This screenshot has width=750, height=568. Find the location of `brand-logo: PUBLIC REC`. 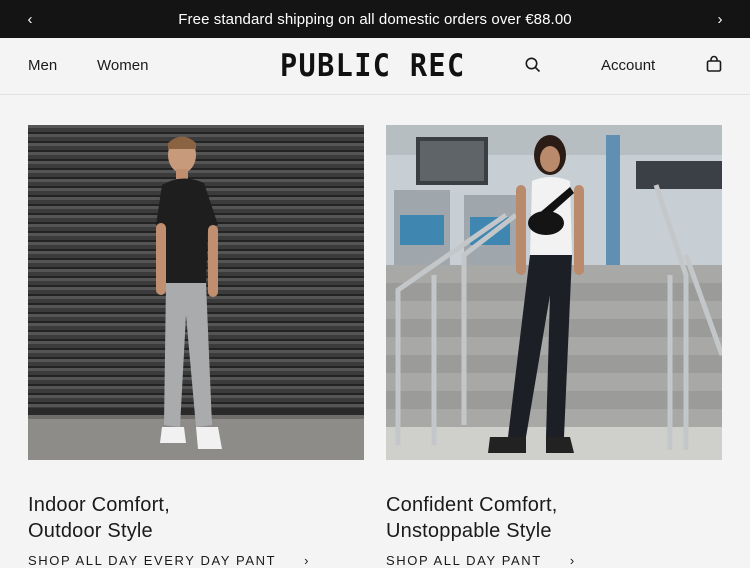

brand-logo: PUBLIC REC is located at coordinates (373, 66).